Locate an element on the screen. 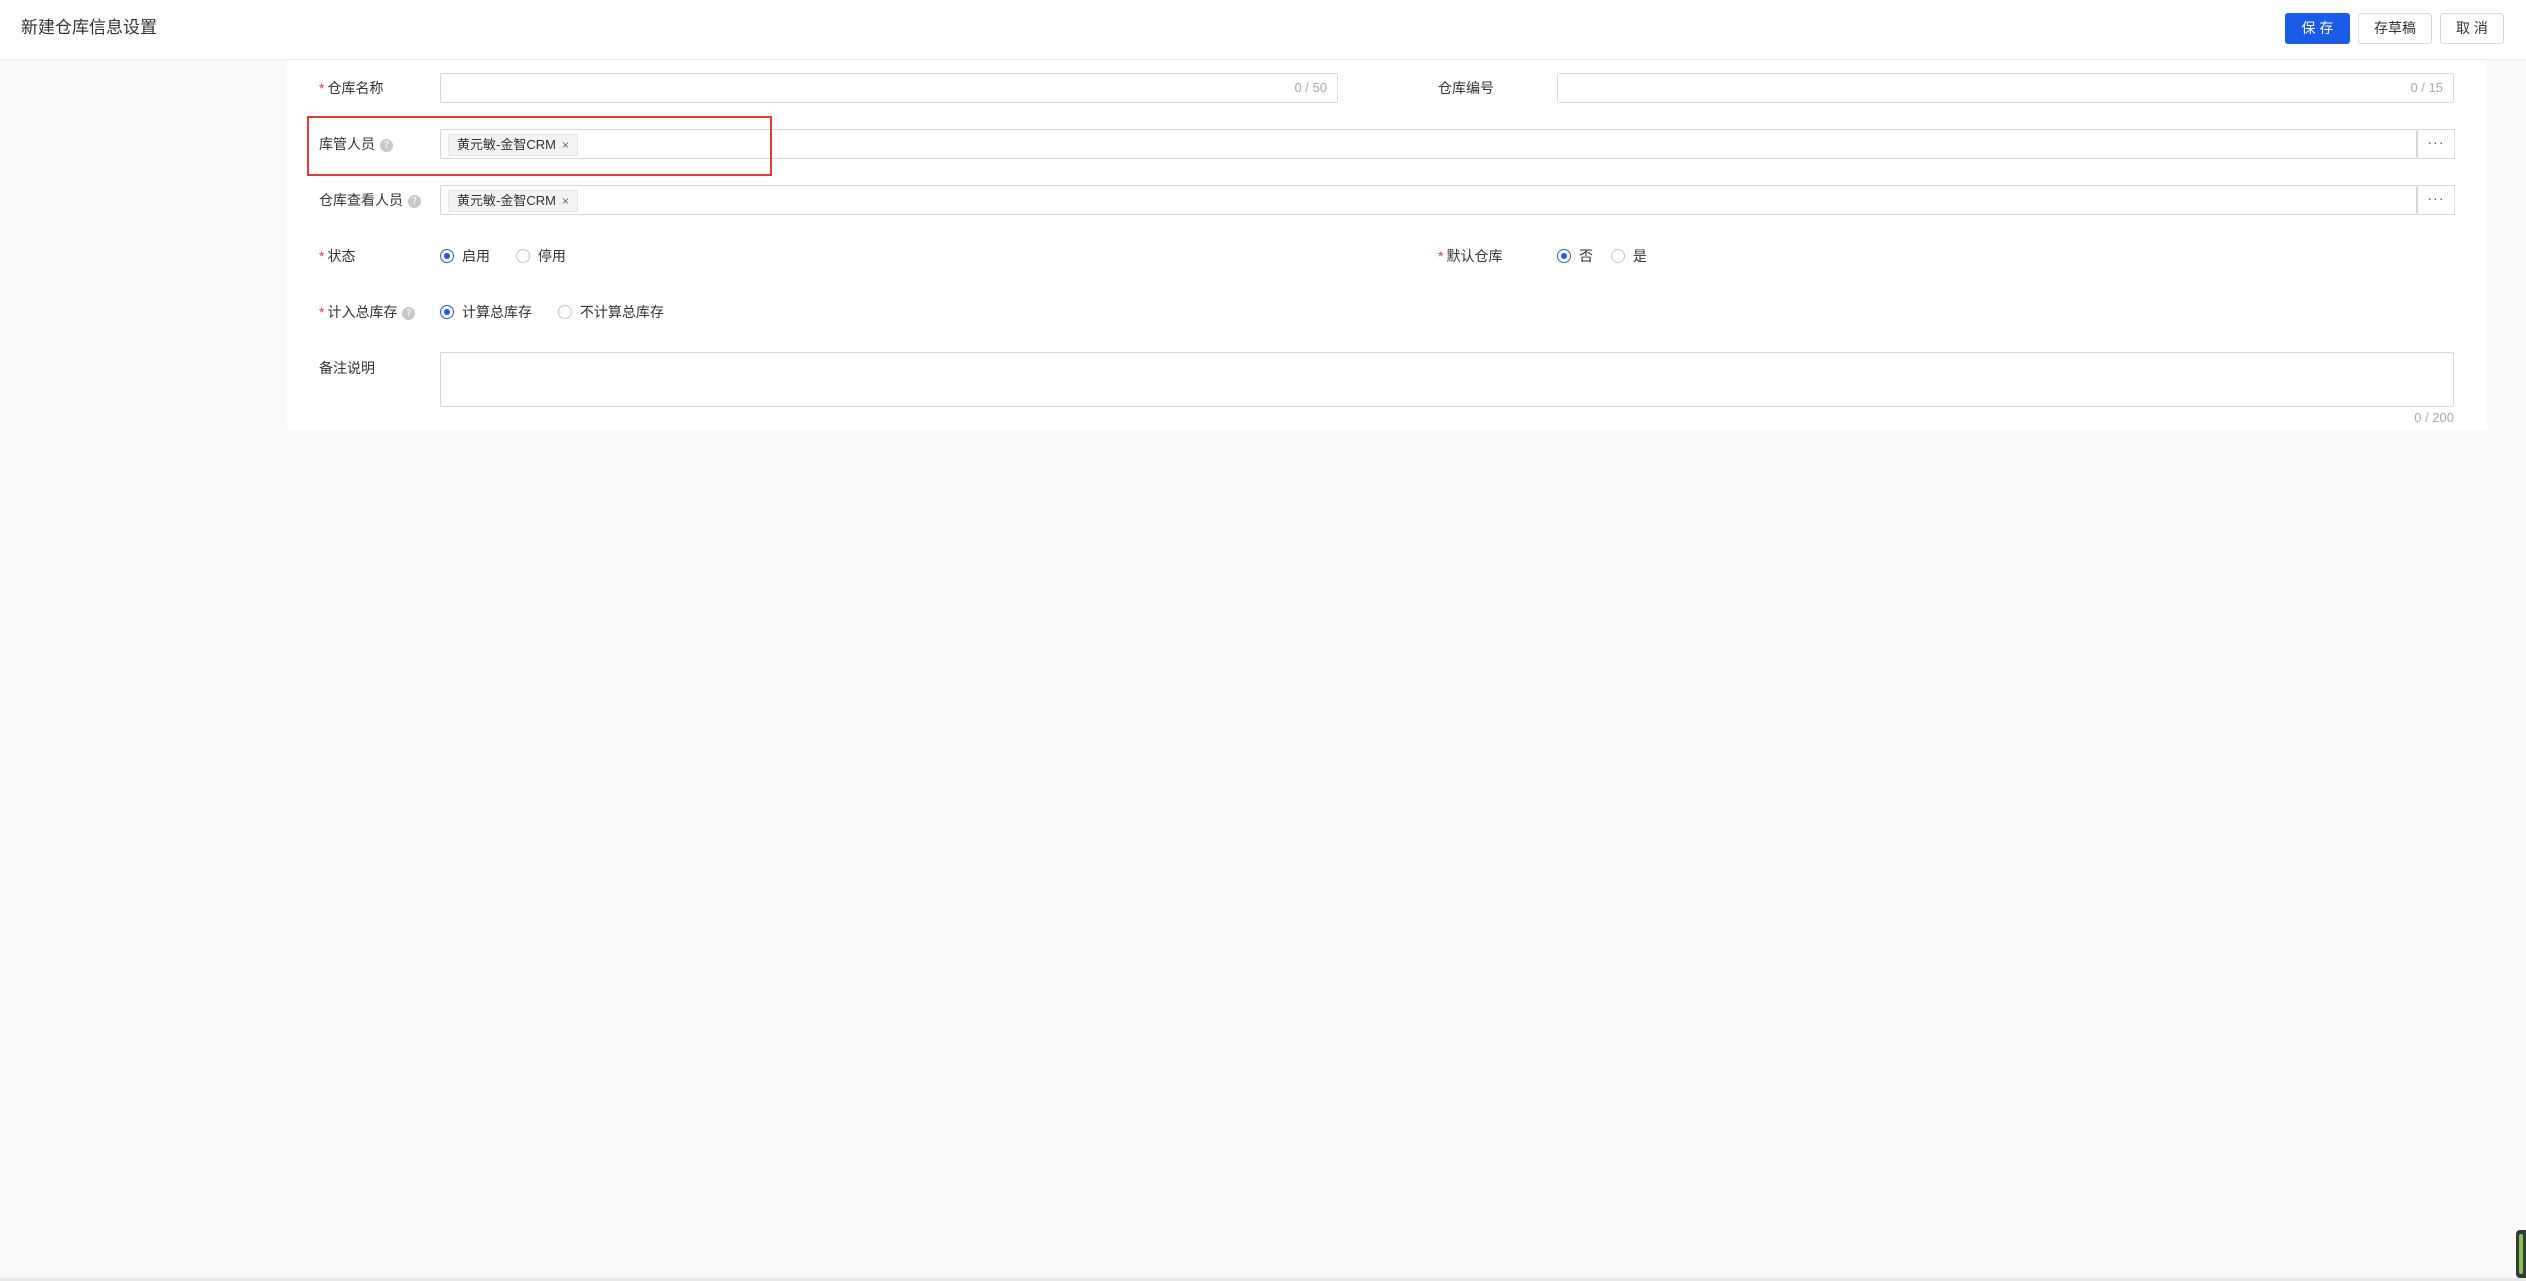  viewer-more-button: ··· is located at coordinates (2436, 200).